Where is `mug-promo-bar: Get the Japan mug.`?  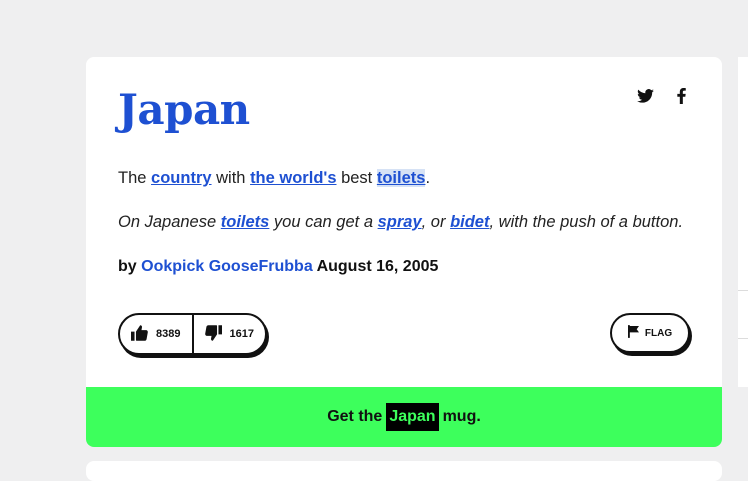 mug-promo-bar: Get the Japan mug. is located at coordinates (404, 417).